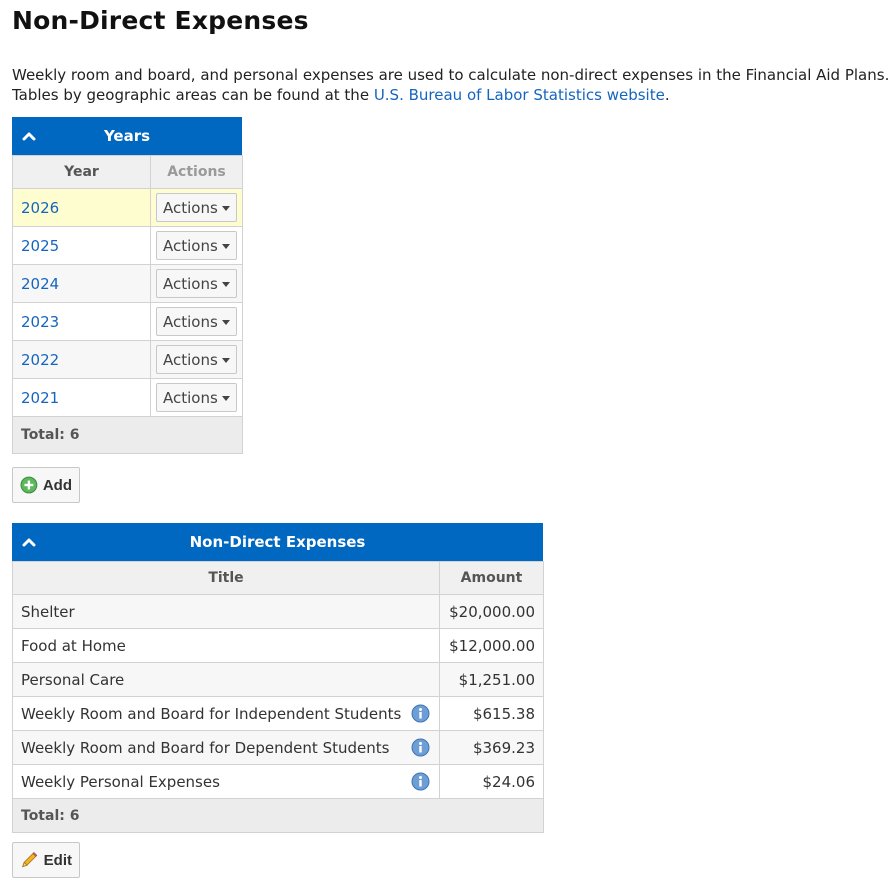  Describe the element at coordinates (491, 713) in the screenshot. I see `expense-amount: $615.38` at that location.